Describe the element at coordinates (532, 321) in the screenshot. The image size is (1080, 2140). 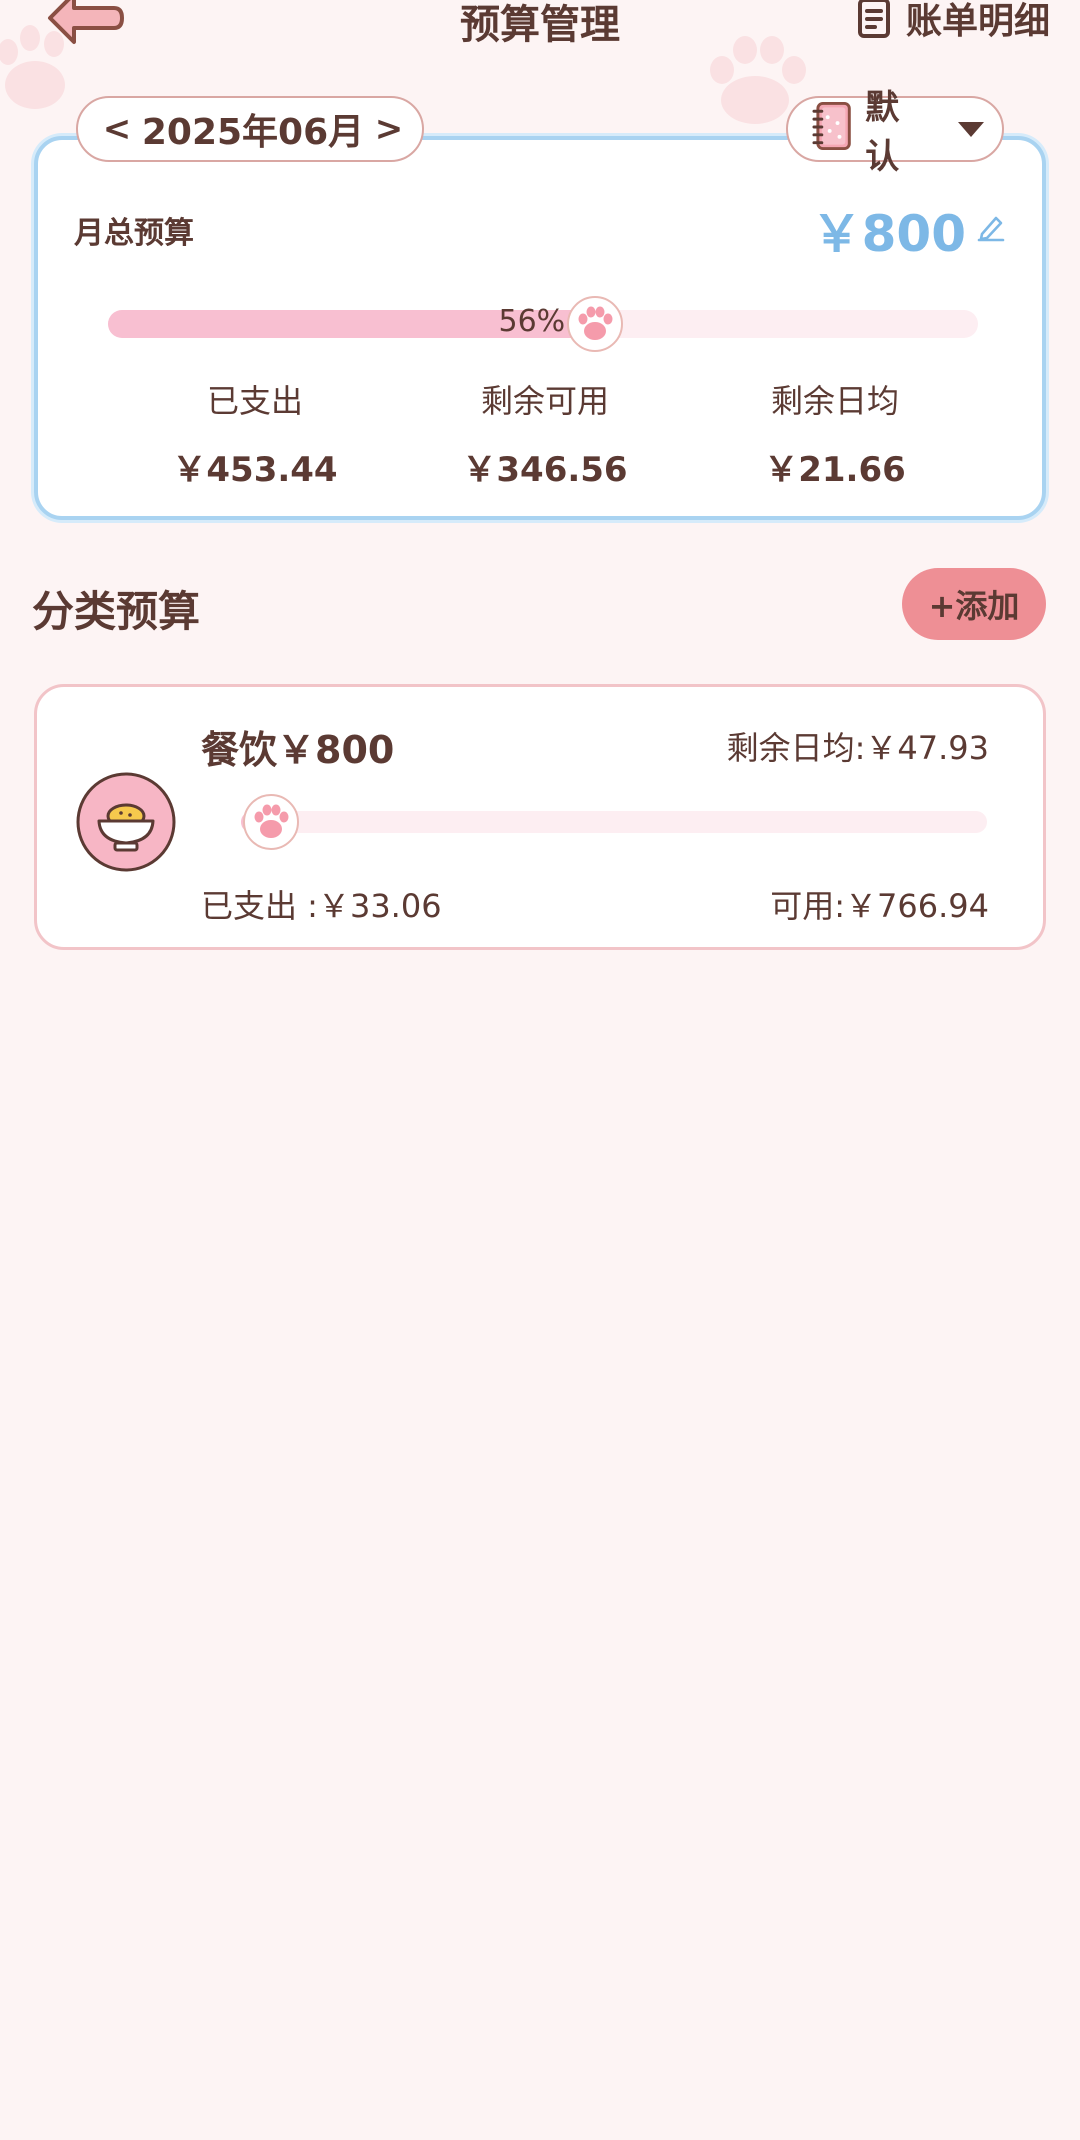
I see `total-progress-percent: 56%` at that location.